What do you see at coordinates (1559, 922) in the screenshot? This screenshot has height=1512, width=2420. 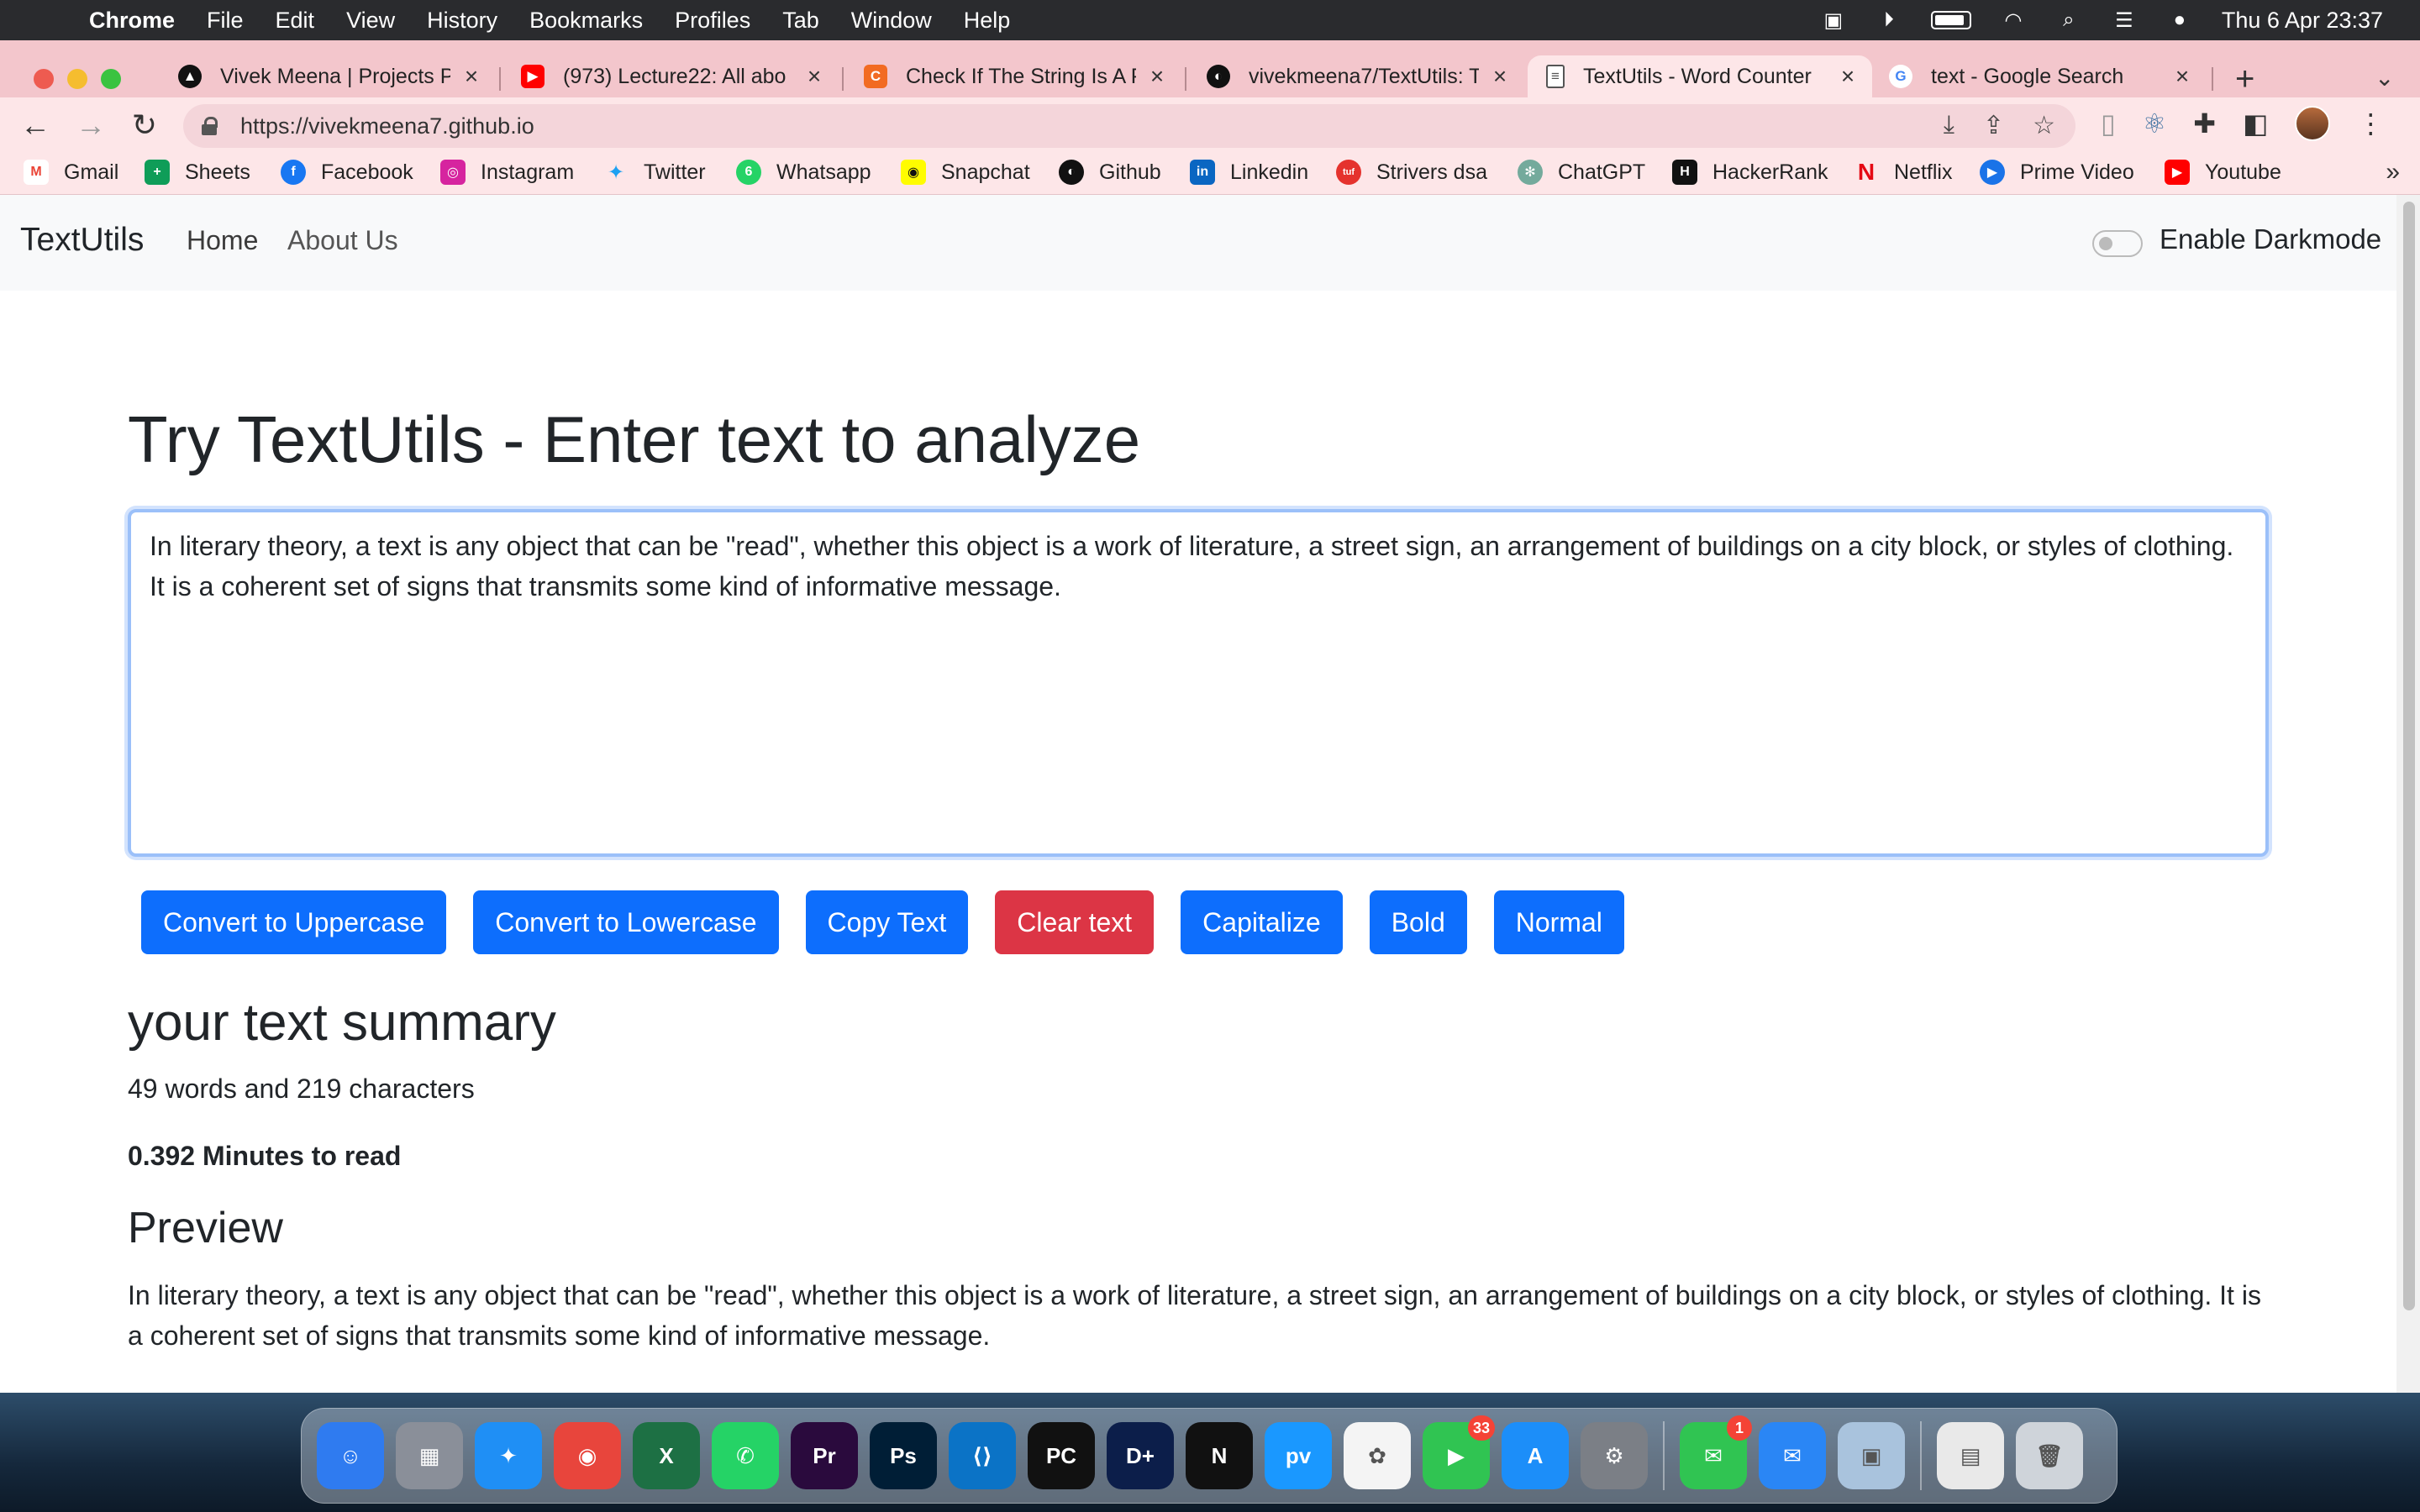 I see `normal-button: Normal` at bounding box center [1559, 922].